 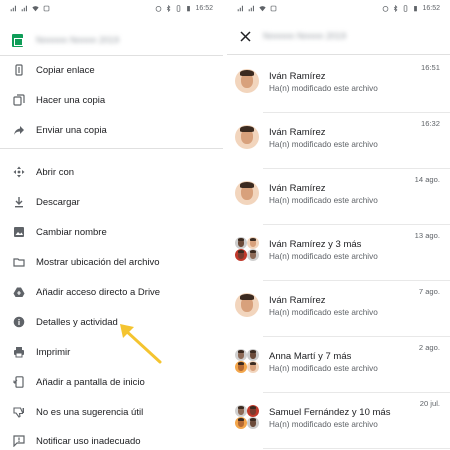 What do you see at coordinates (305, 36) in the screenshot?
I see `activity-title: Nnnnnn Nnnnn 2019` at bounding box center [305, 36].